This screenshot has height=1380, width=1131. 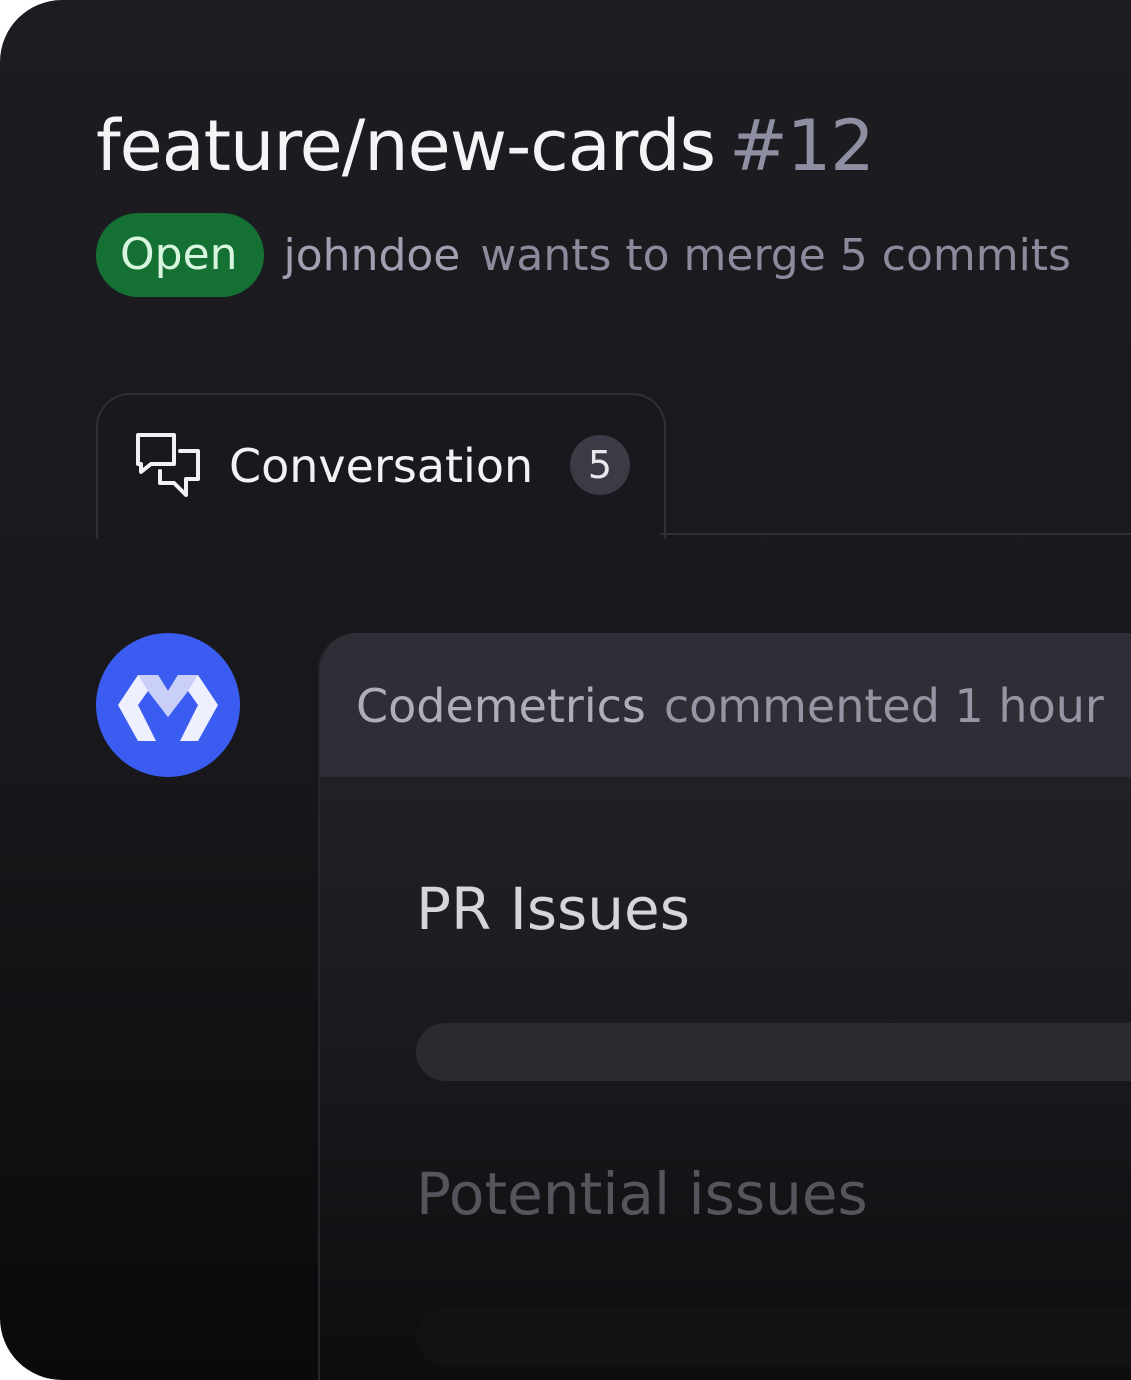 I want to click on commenter-name: Codemetrics, so click(x=501, y=706).